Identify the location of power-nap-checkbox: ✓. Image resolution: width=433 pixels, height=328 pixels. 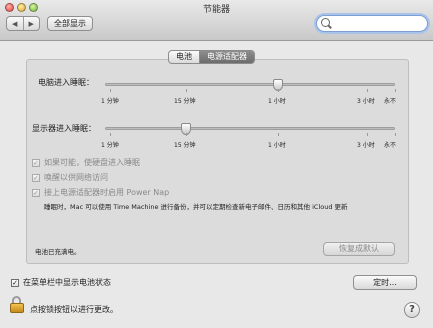
(36, 192).